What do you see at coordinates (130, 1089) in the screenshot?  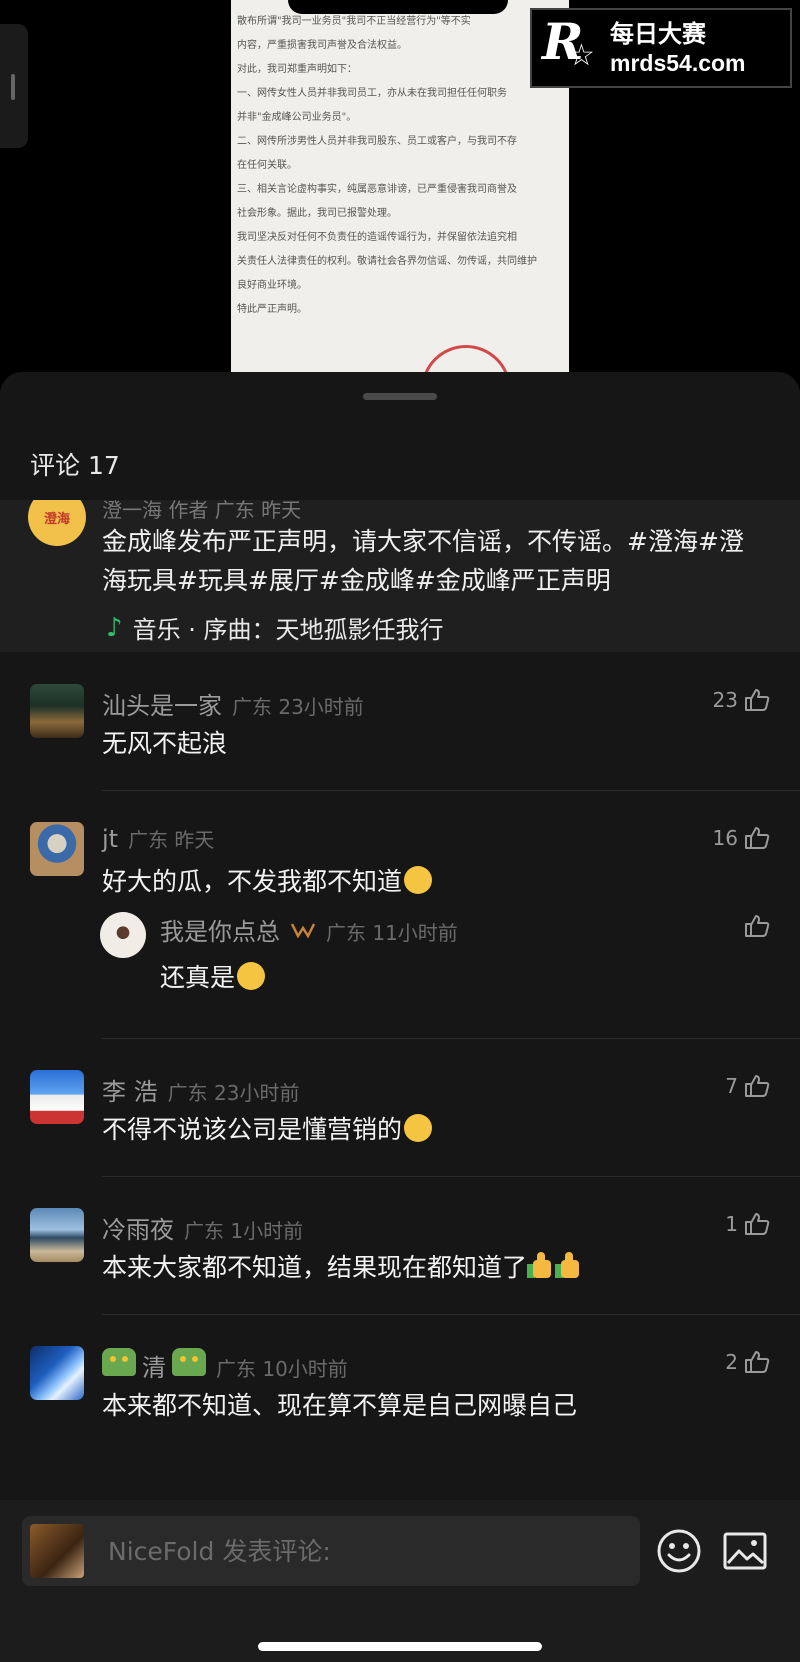 I see `commenter-name: 李 浩` at bounding box center [130, 1089].